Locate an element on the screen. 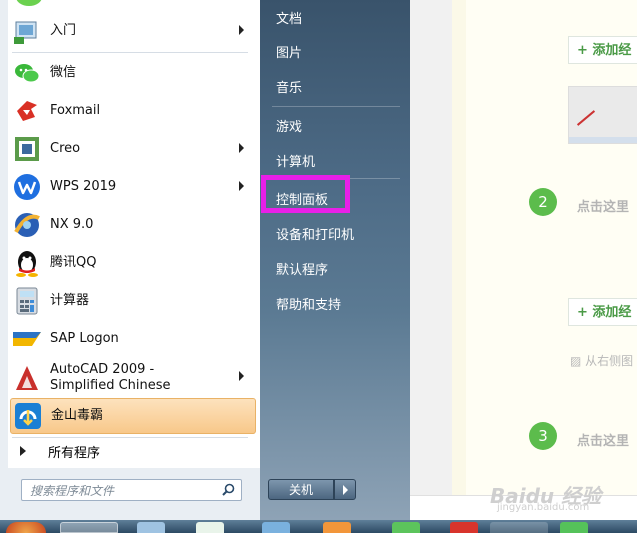  chevron-right-icon is located at coordinates (345, 490).